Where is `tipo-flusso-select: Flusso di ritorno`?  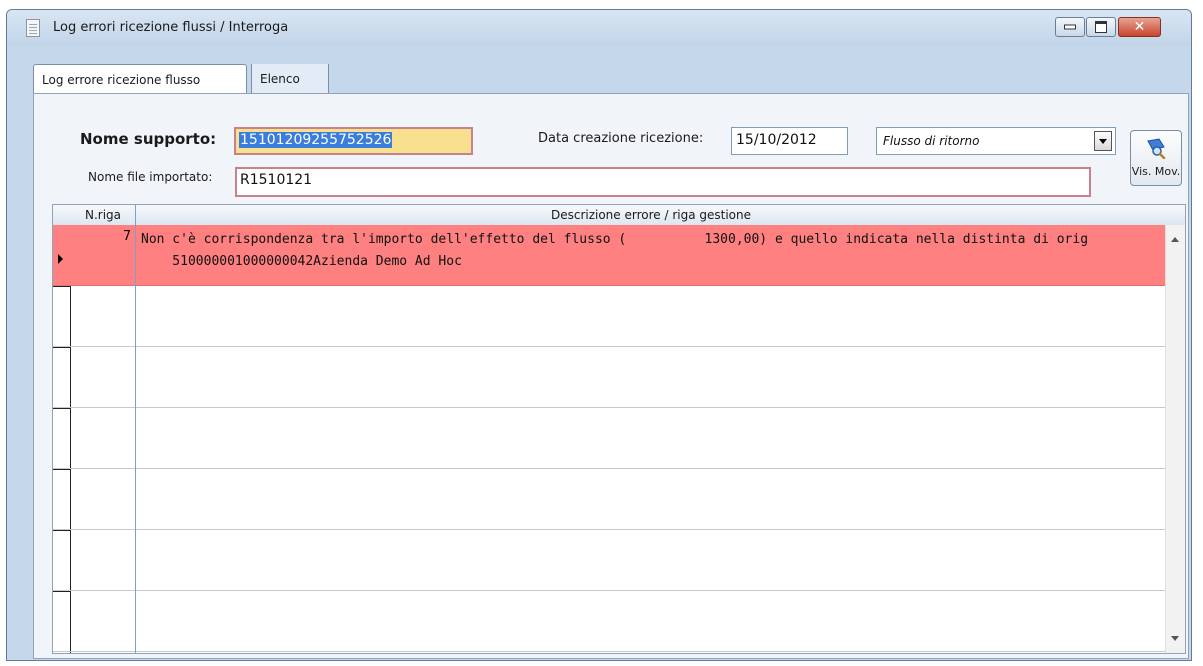
tipo-flusso-select: Flusso di ritorno is located at coordinates (996, 141).